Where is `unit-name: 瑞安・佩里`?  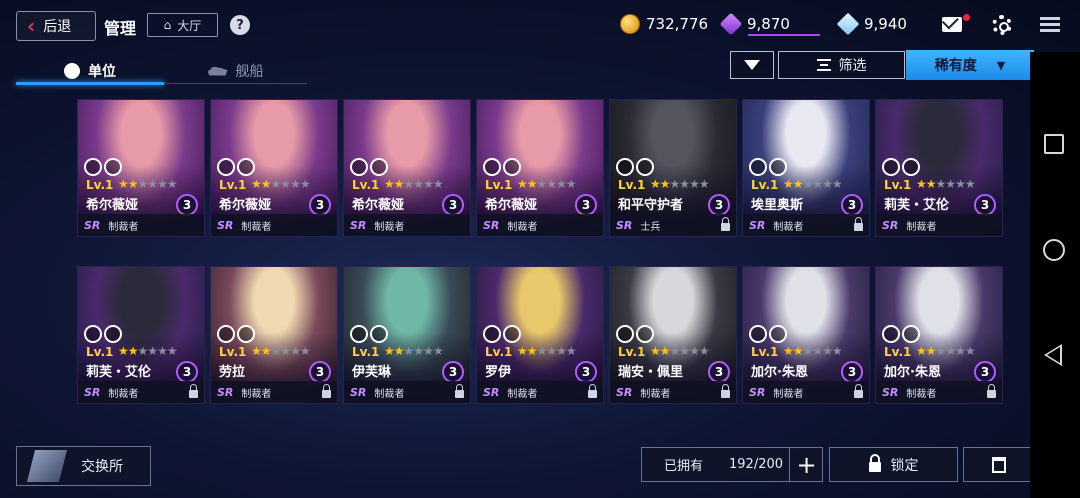 unit-name: 瑞安・佩里 is located at coordinates (651, 372).